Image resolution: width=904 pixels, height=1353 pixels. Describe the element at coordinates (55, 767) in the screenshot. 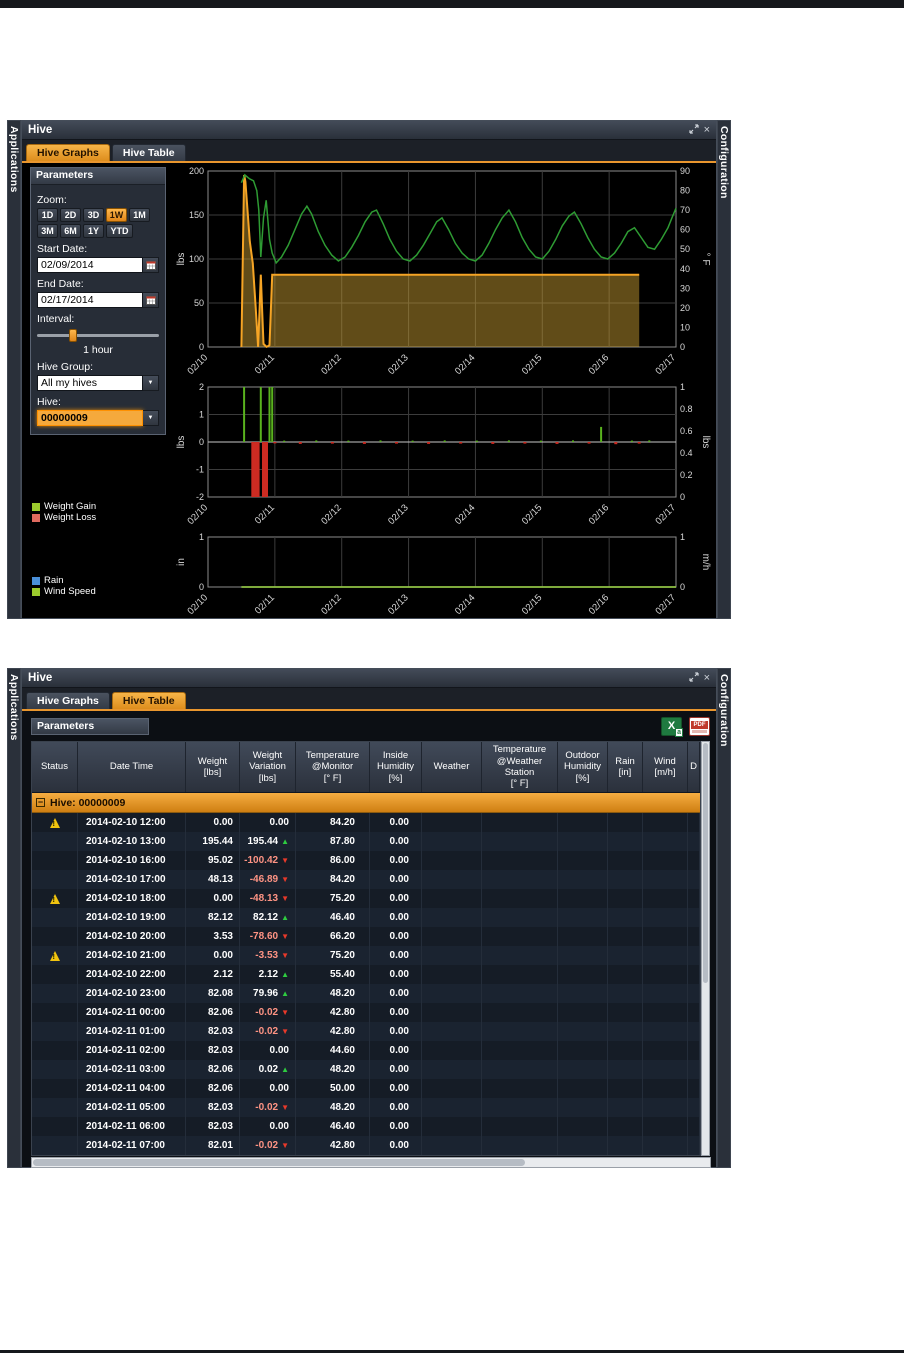

I see `column-header-1: Status` at that location.